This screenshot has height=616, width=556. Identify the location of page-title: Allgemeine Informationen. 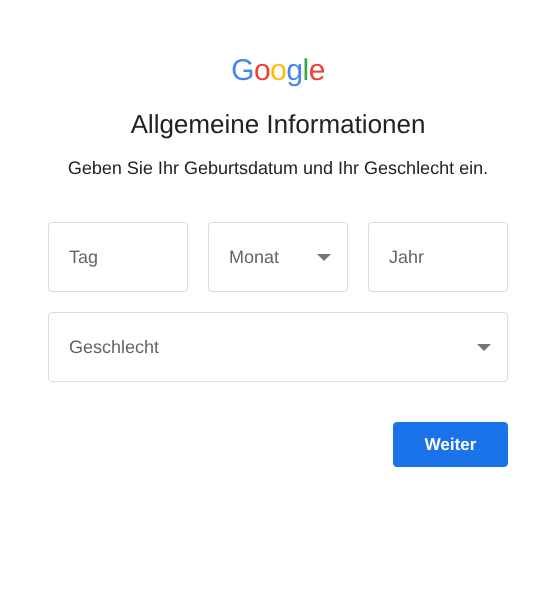
(278, 124).